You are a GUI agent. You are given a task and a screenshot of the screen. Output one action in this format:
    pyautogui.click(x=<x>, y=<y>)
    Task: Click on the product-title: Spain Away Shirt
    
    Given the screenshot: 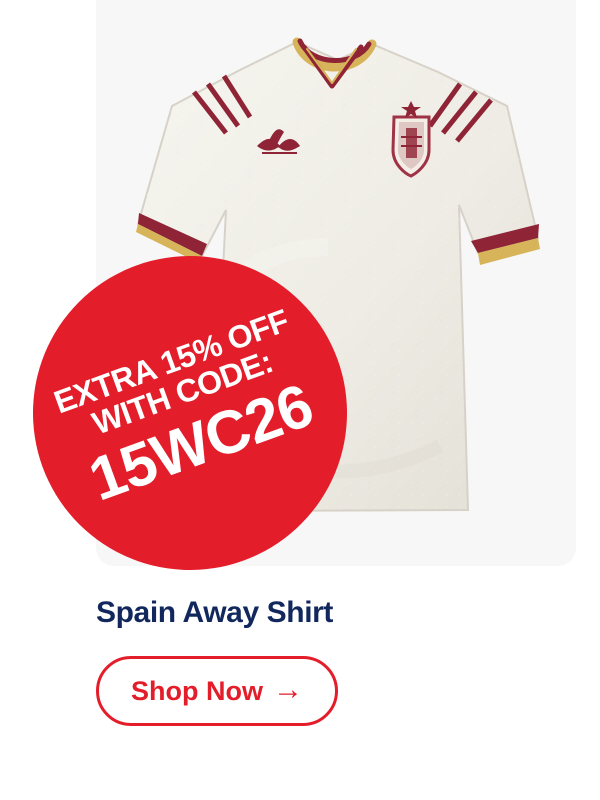 What is the action you would take?
    pyautogui.click(x=214, y=613)
    